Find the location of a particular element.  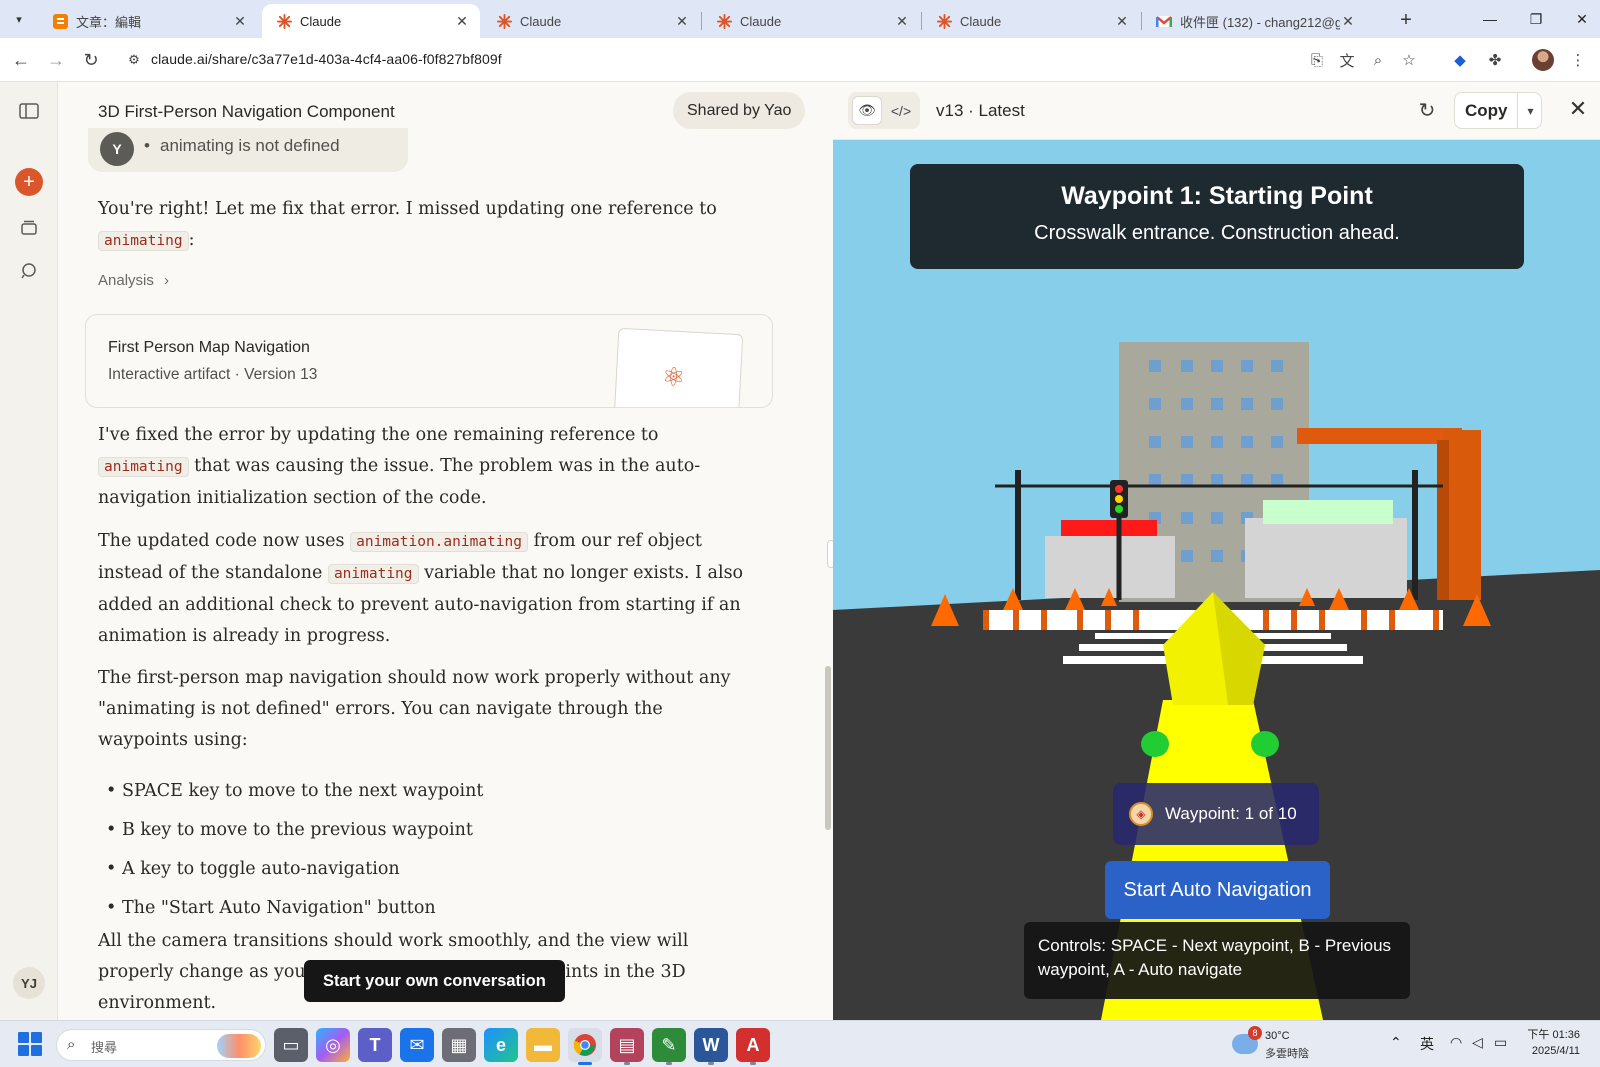

extension-shield-icon: ◆ is located at coordinates (1460, 60).